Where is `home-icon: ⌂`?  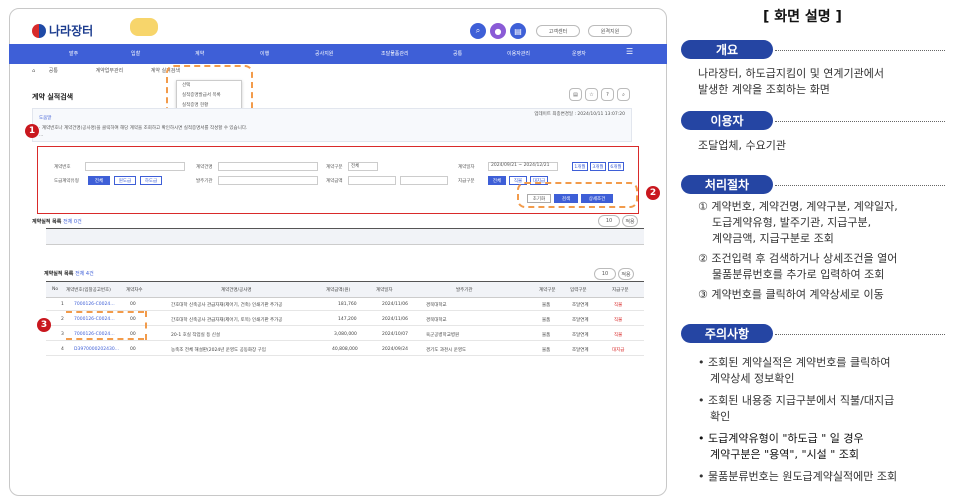
home-icon: ⌂ is located at coordinates (33, 71).